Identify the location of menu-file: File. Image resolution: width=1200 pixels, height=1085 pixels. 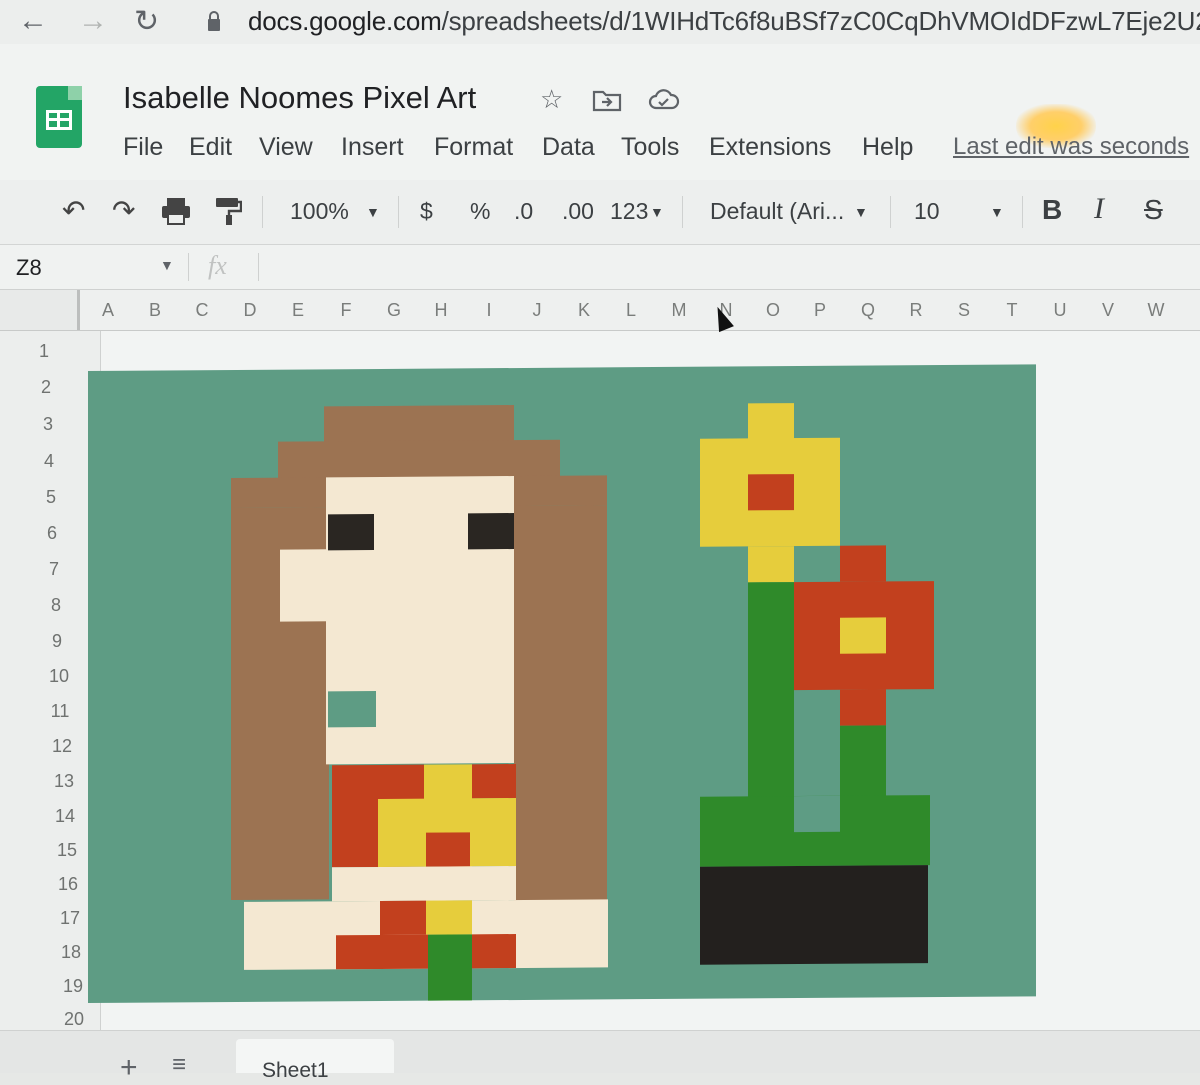
(143, 147).